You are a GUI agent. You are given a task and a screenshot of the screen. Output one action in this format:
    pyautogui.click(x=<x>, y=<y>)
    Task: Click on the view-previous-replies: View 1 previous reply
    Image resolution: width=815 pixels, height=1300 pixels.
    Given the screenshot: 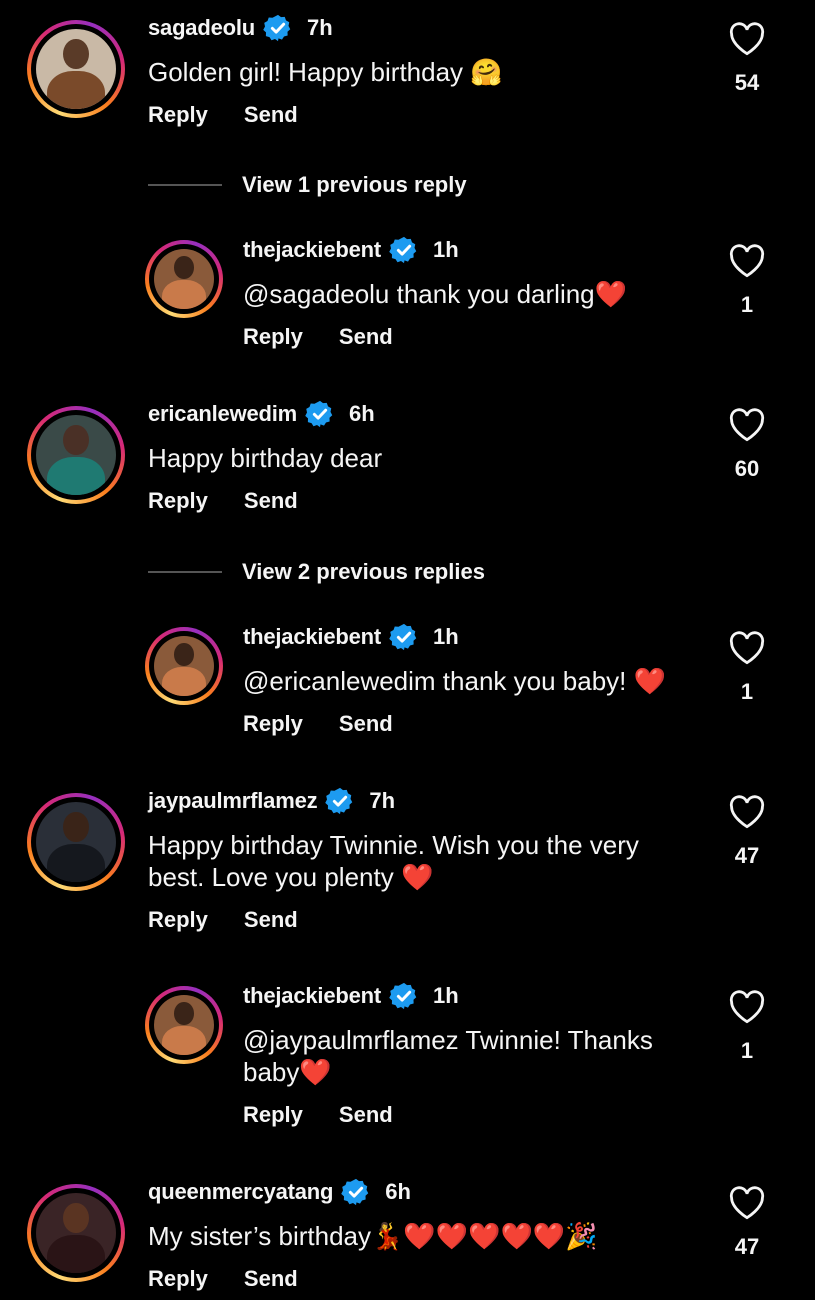 What is the action you would take?
    pyautogui.click(x=307, y=185)
    